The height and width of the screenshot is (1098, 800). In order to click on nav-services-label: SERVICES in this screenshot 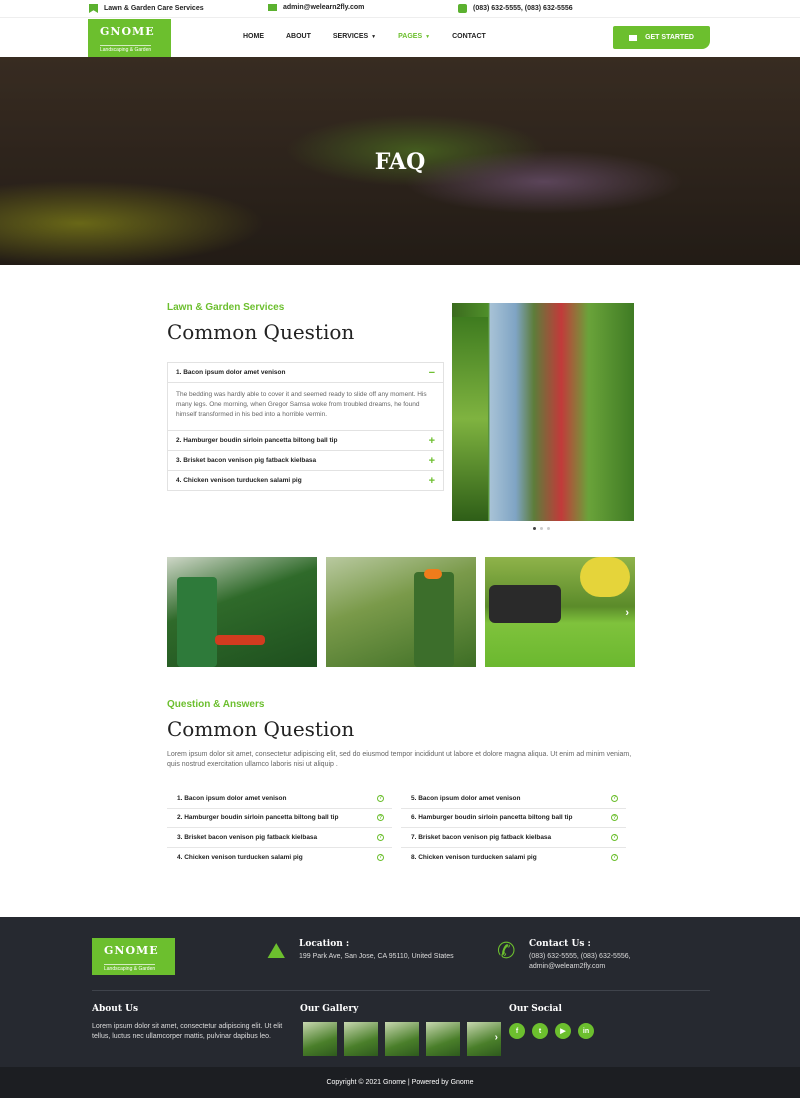, I will do `click(350, 36)`.